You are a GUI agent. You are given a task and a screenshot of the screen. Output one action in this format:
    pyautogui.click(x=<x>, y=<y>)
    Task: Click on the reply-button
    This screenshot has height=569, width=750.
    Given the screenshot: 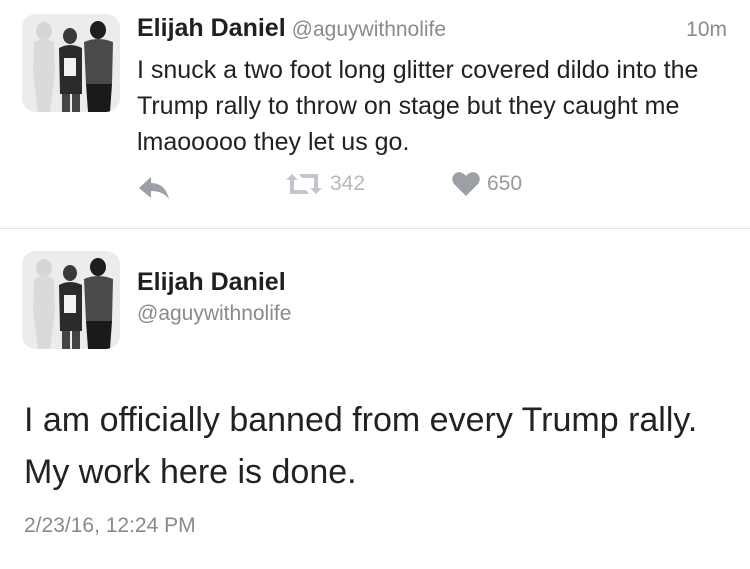 What is the action you would take?
    pyautogui.click(x=154, y=188)
    